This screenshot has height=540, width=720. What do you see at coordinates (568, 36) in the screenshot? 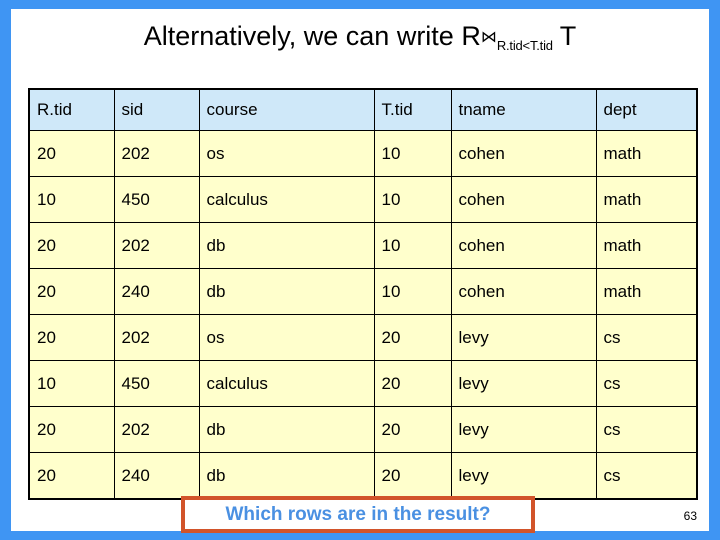
I see `title-right-relation: T` at bounding box center [568, 36].